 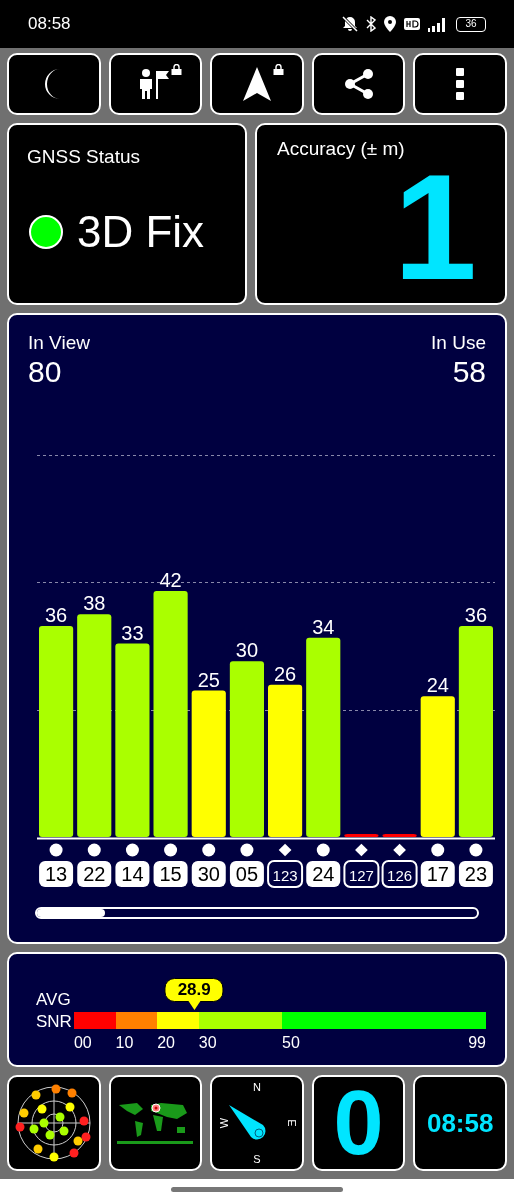 I want to click on navigation-arrow-icon, so click(x=257, y=84).